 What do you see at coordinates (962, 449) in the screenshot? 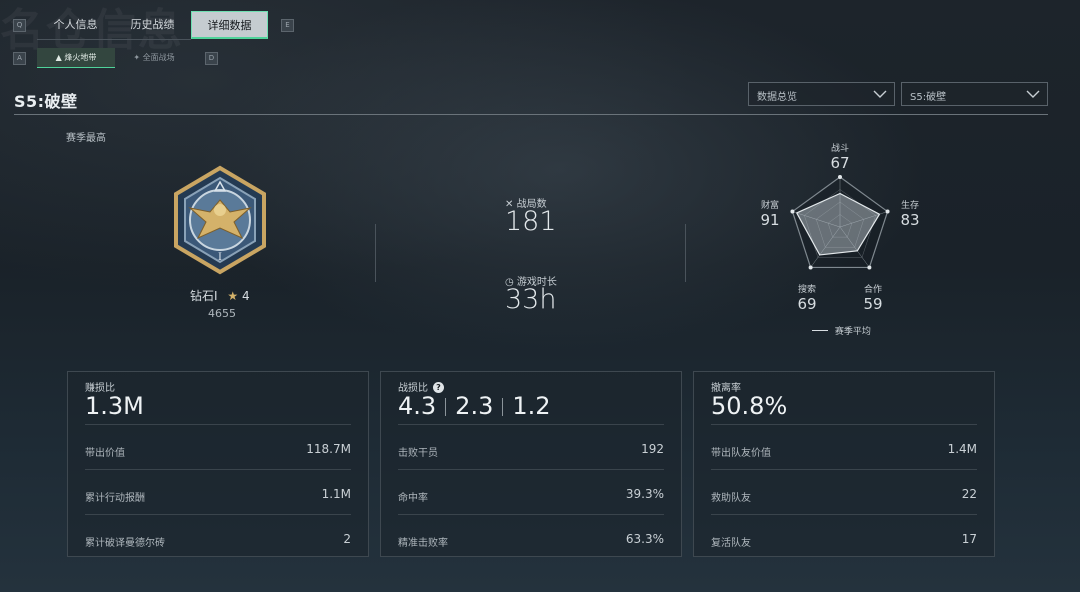
I see `row-value: 1.4M` at bounding box center [962, 449].